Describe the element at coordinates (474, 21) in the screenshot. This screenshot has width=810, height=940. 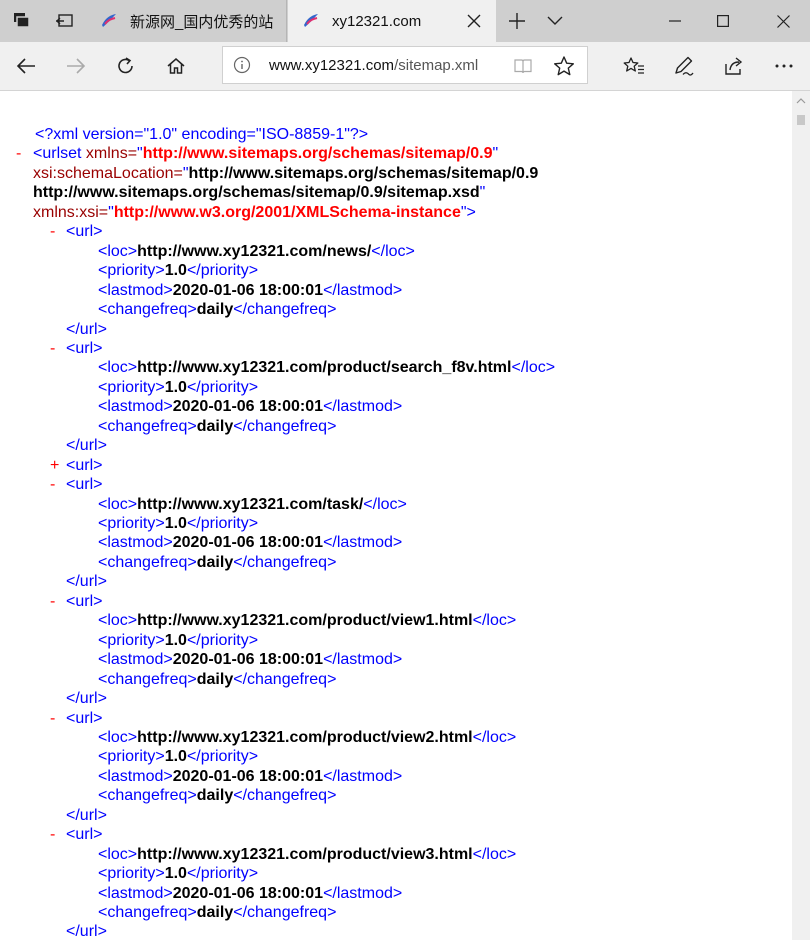
I see `close-tab-icon` at that location.